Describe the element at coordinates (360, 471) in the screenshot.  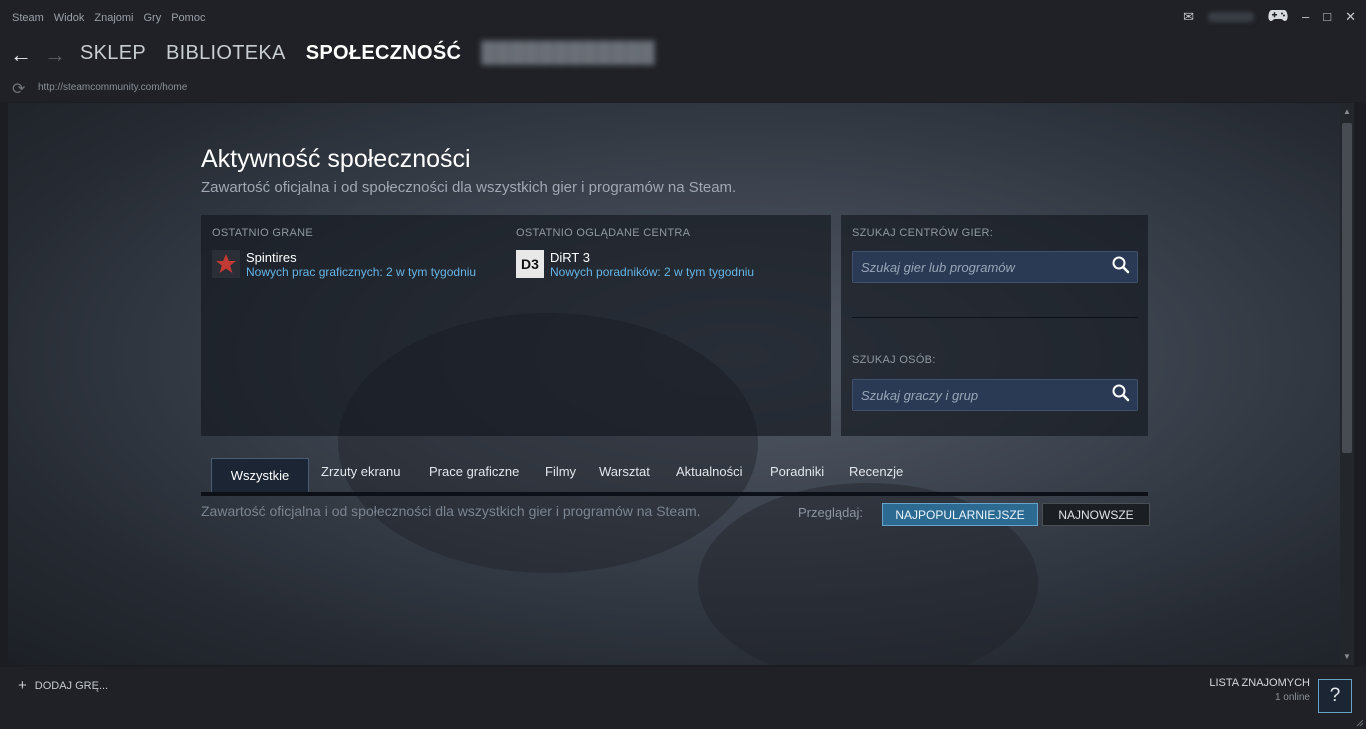
I see `tab-screenshots: Zrzuty ekranu` at that location.